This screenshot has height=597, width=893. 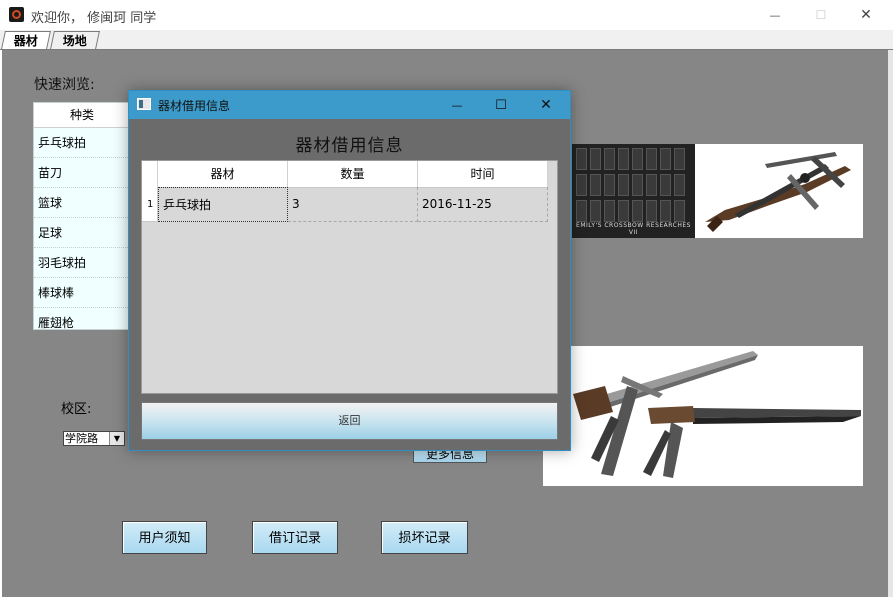 I want to click on campus-label: 校区:, so click(x=76, y=409).